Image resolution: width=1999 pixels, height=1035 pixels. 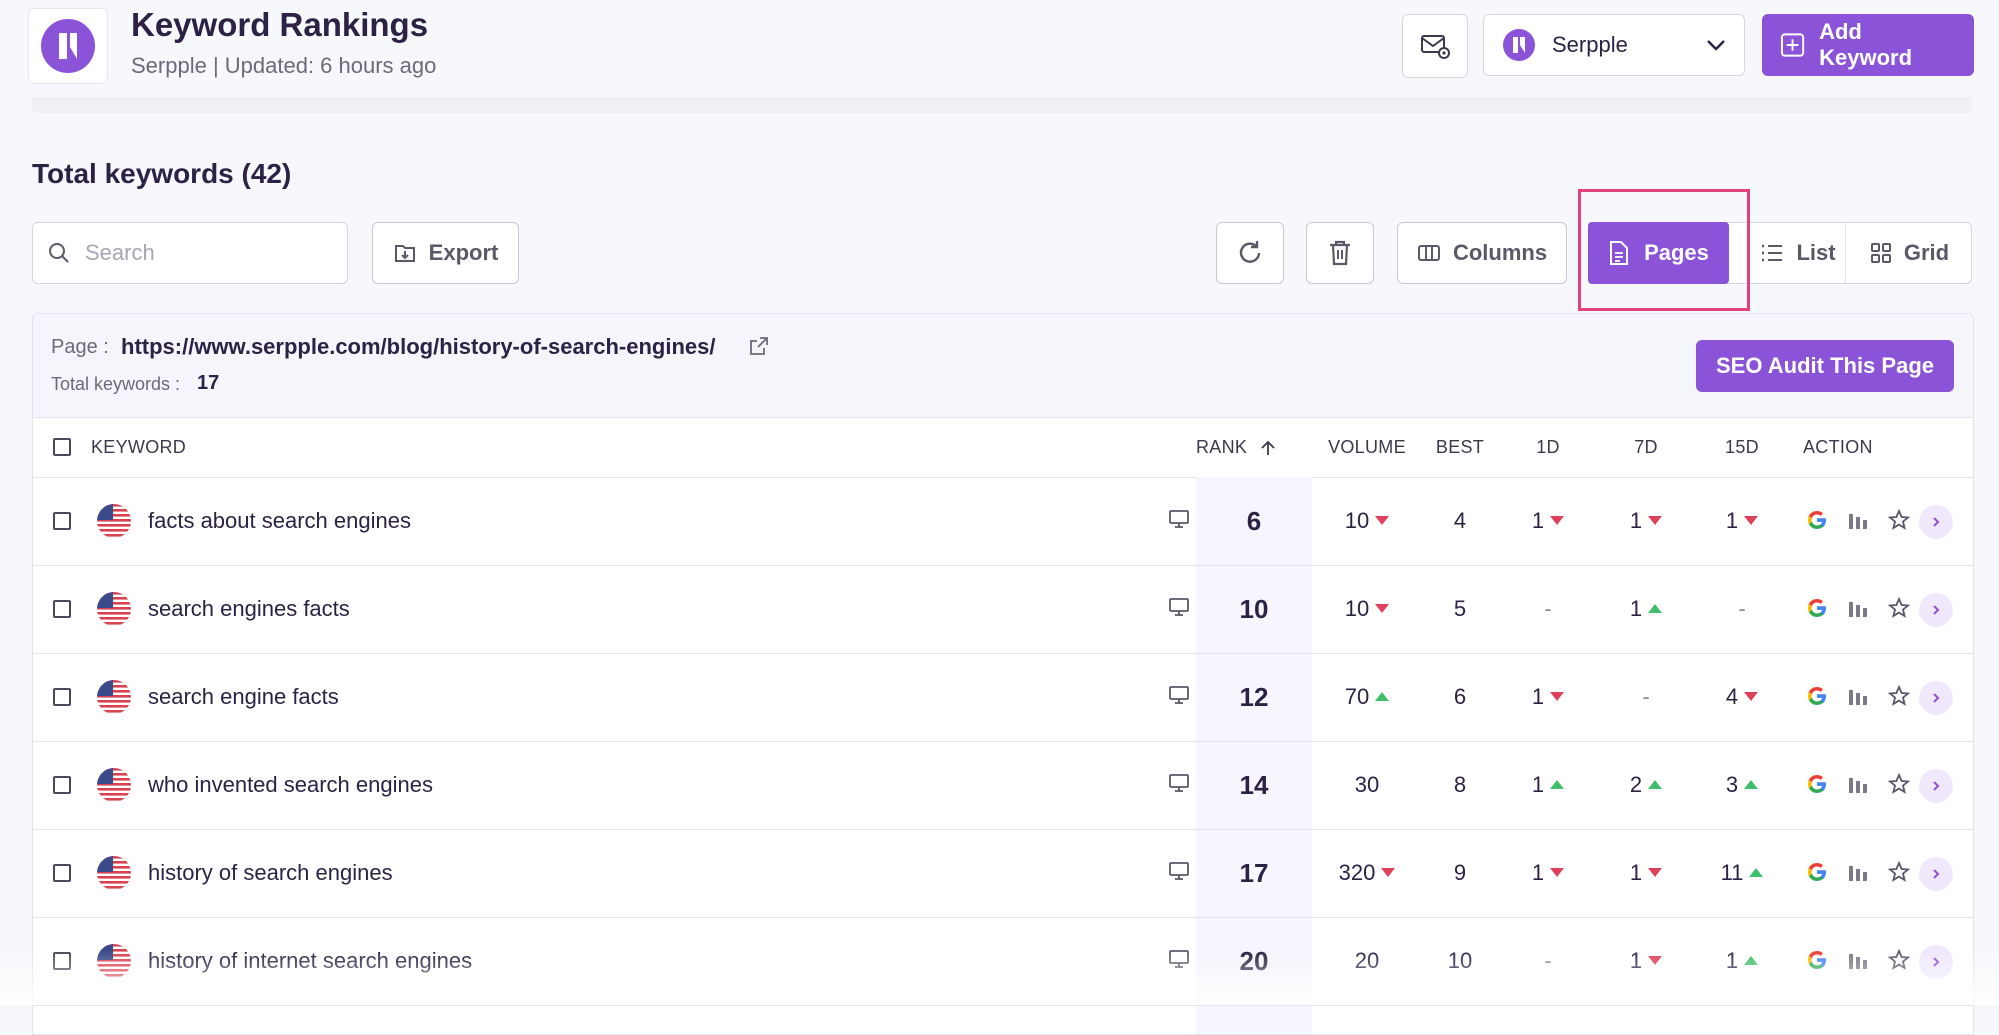 I want to click on keyword-text: search engines facts, so click(x=249, y=609).